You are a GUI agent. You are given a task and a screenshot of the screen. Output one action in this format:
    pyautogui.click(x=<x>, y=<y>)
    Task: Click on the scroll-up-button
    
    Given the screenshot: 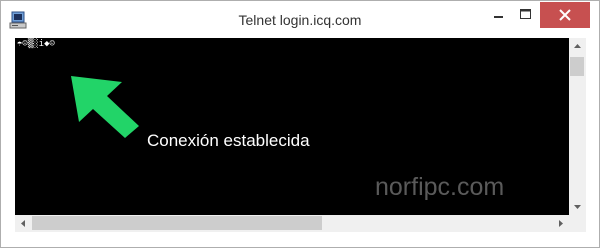 What is the action you would take?
    pyautogui.click(x=577, y=46)
    